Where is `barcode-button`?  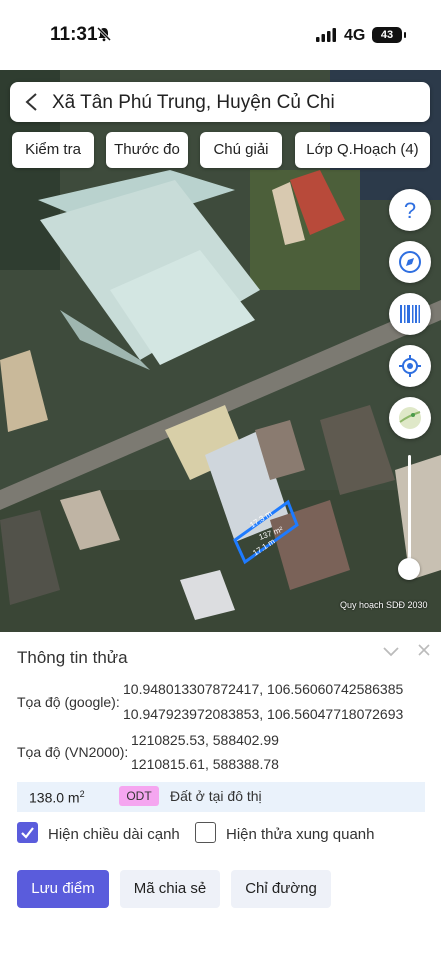
barcode-button is located at coordinates (410, 314).